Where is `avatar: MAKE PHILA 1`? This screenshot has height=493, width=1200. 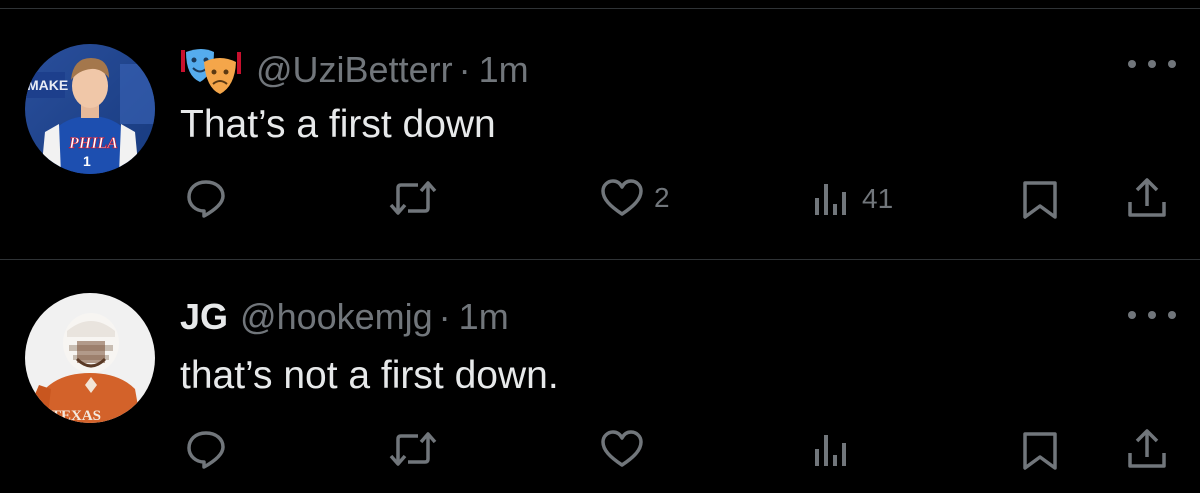
avatar: MAKE PHILA 1 is located at coordinates (90, 109).